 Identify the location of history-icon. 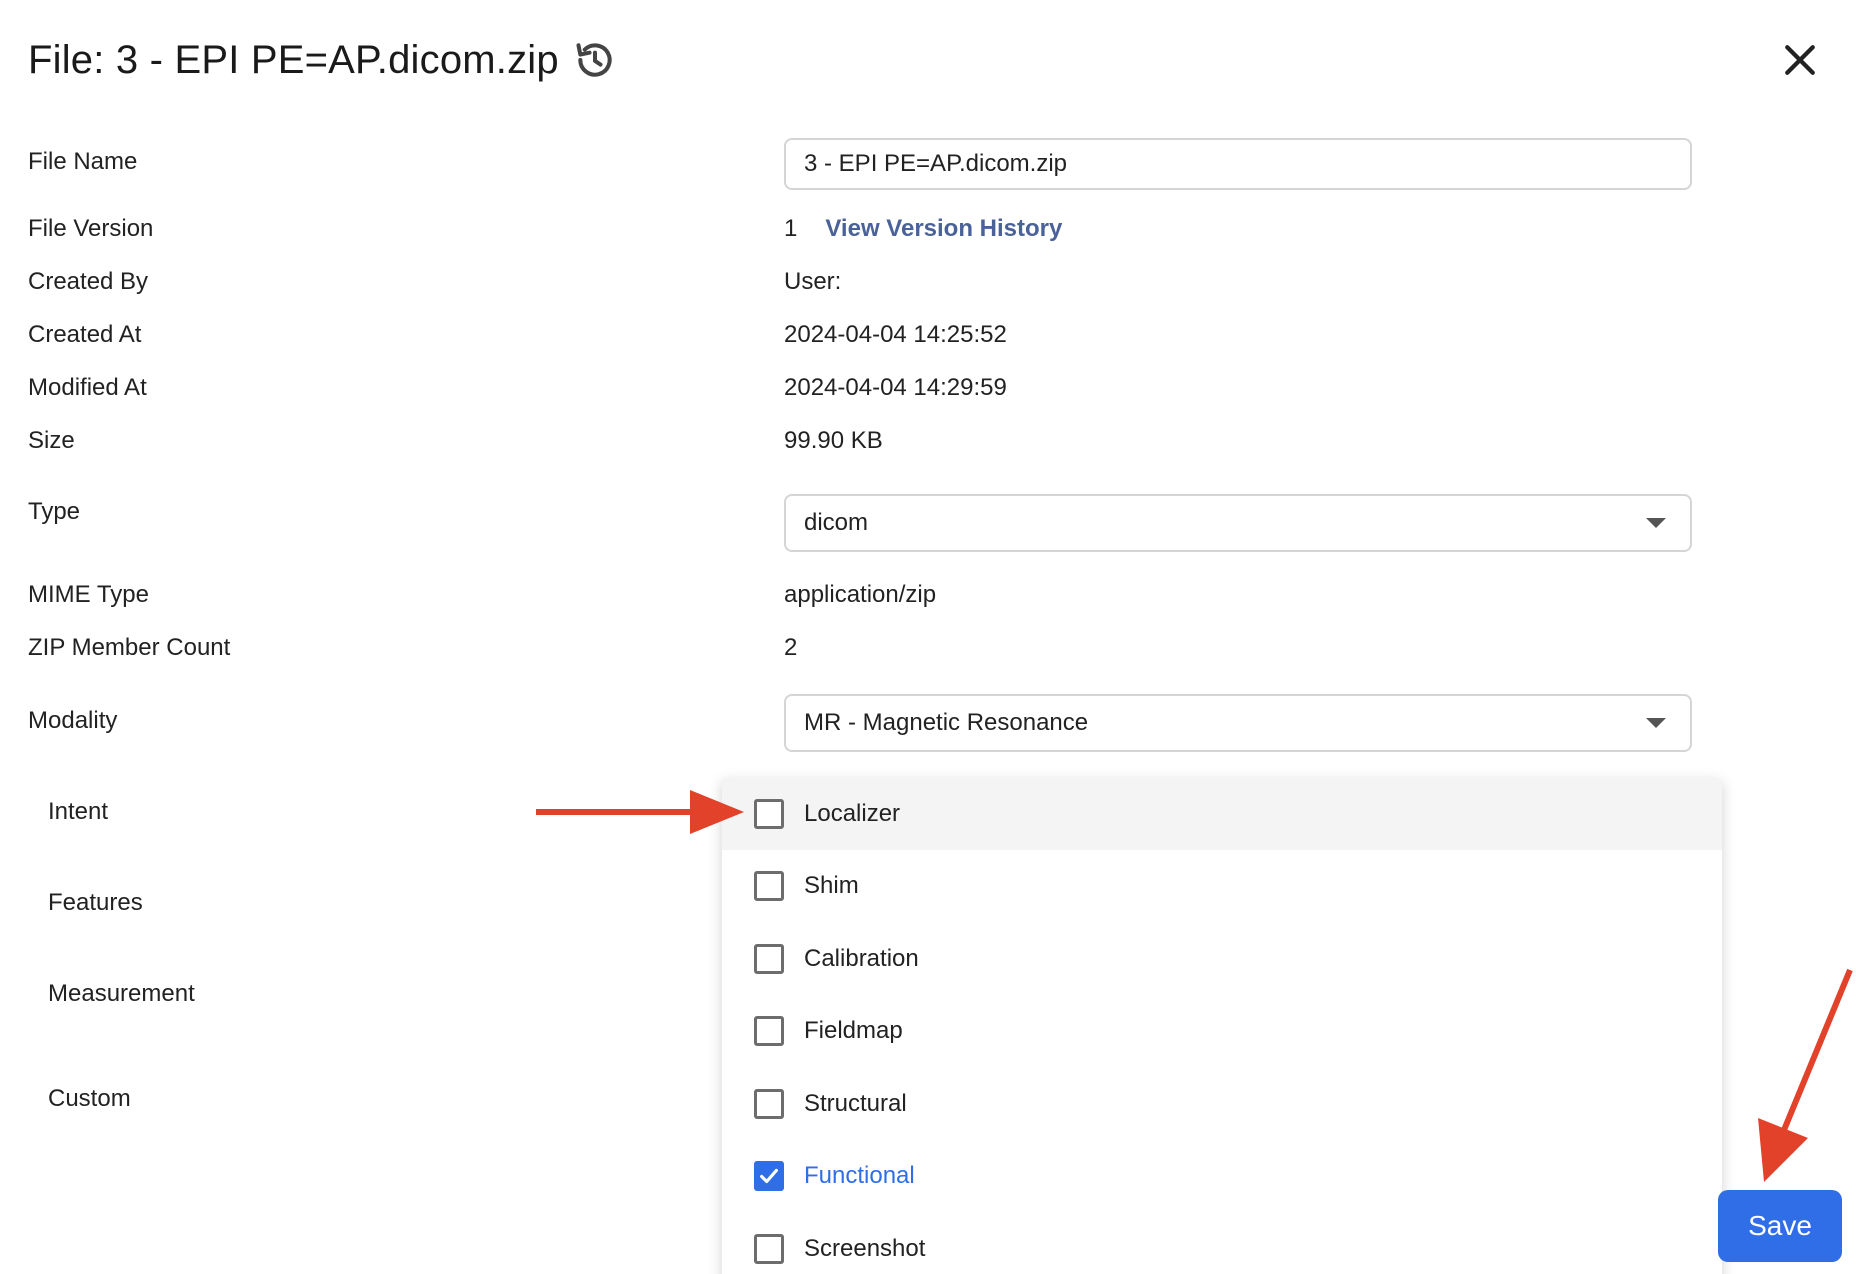
(595, 60).